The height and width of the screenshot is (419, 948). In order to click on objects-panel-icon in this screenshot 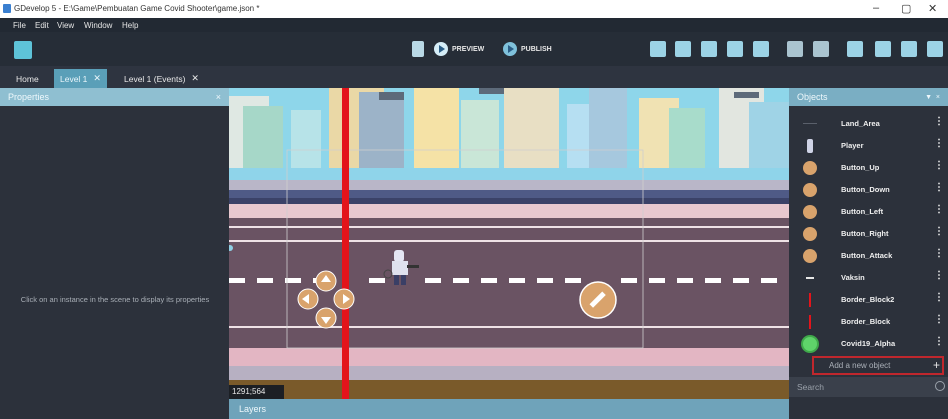, I will do `click(683, 49)`.